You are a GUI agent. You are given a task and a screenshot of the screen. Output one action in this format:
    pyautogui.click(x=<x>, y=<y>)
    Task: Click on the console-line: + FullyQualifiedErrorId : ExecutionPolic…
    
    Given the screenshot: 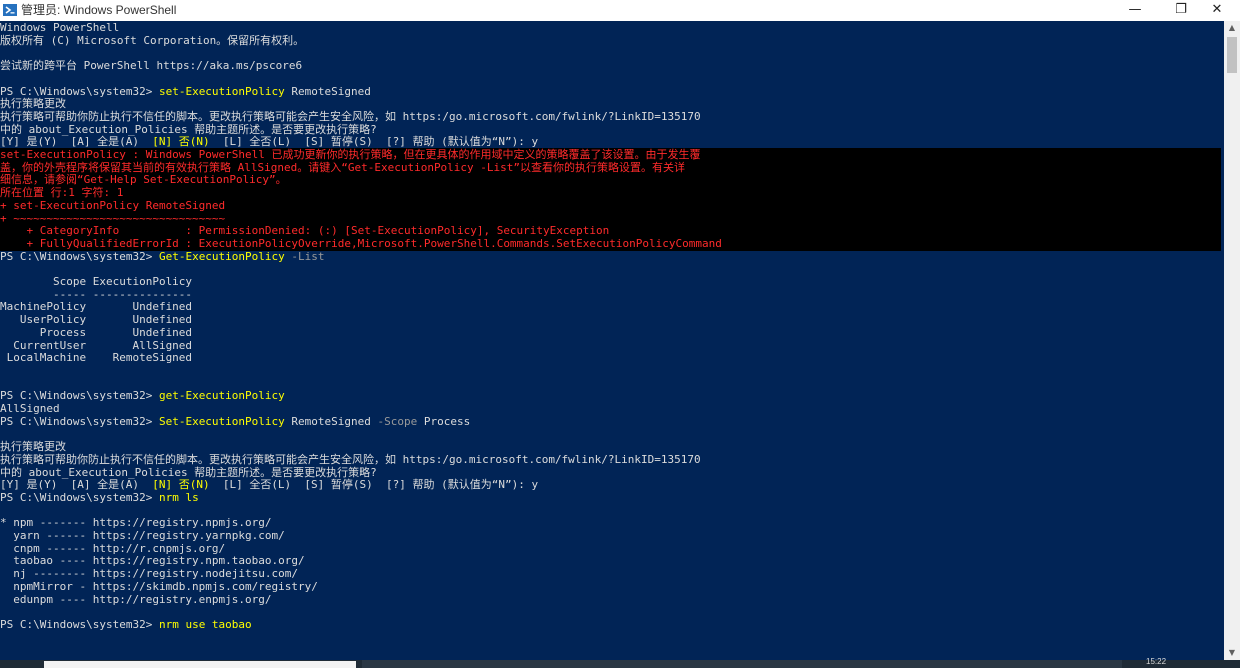 What is the action you would take?
    pyautogui.click(x=361, y=243)
    